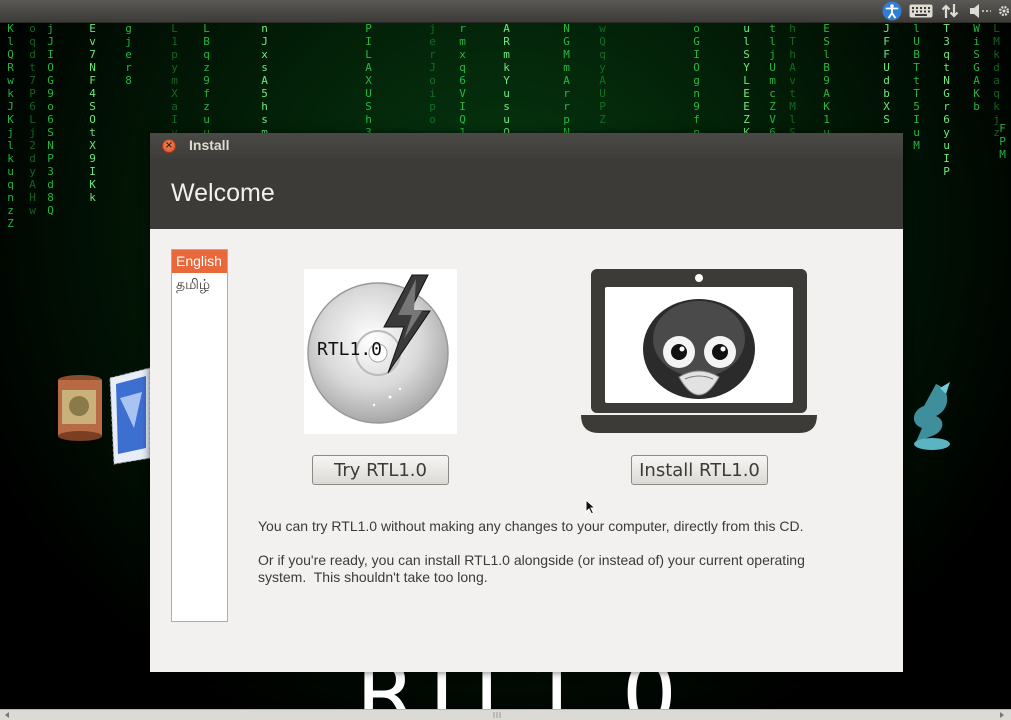 The image size is (1011, 720). What do you see at coordinates (128, 54) in the screenshot?
I see `matrix-rain-column: gjer8` at bounding box center [128, 54].